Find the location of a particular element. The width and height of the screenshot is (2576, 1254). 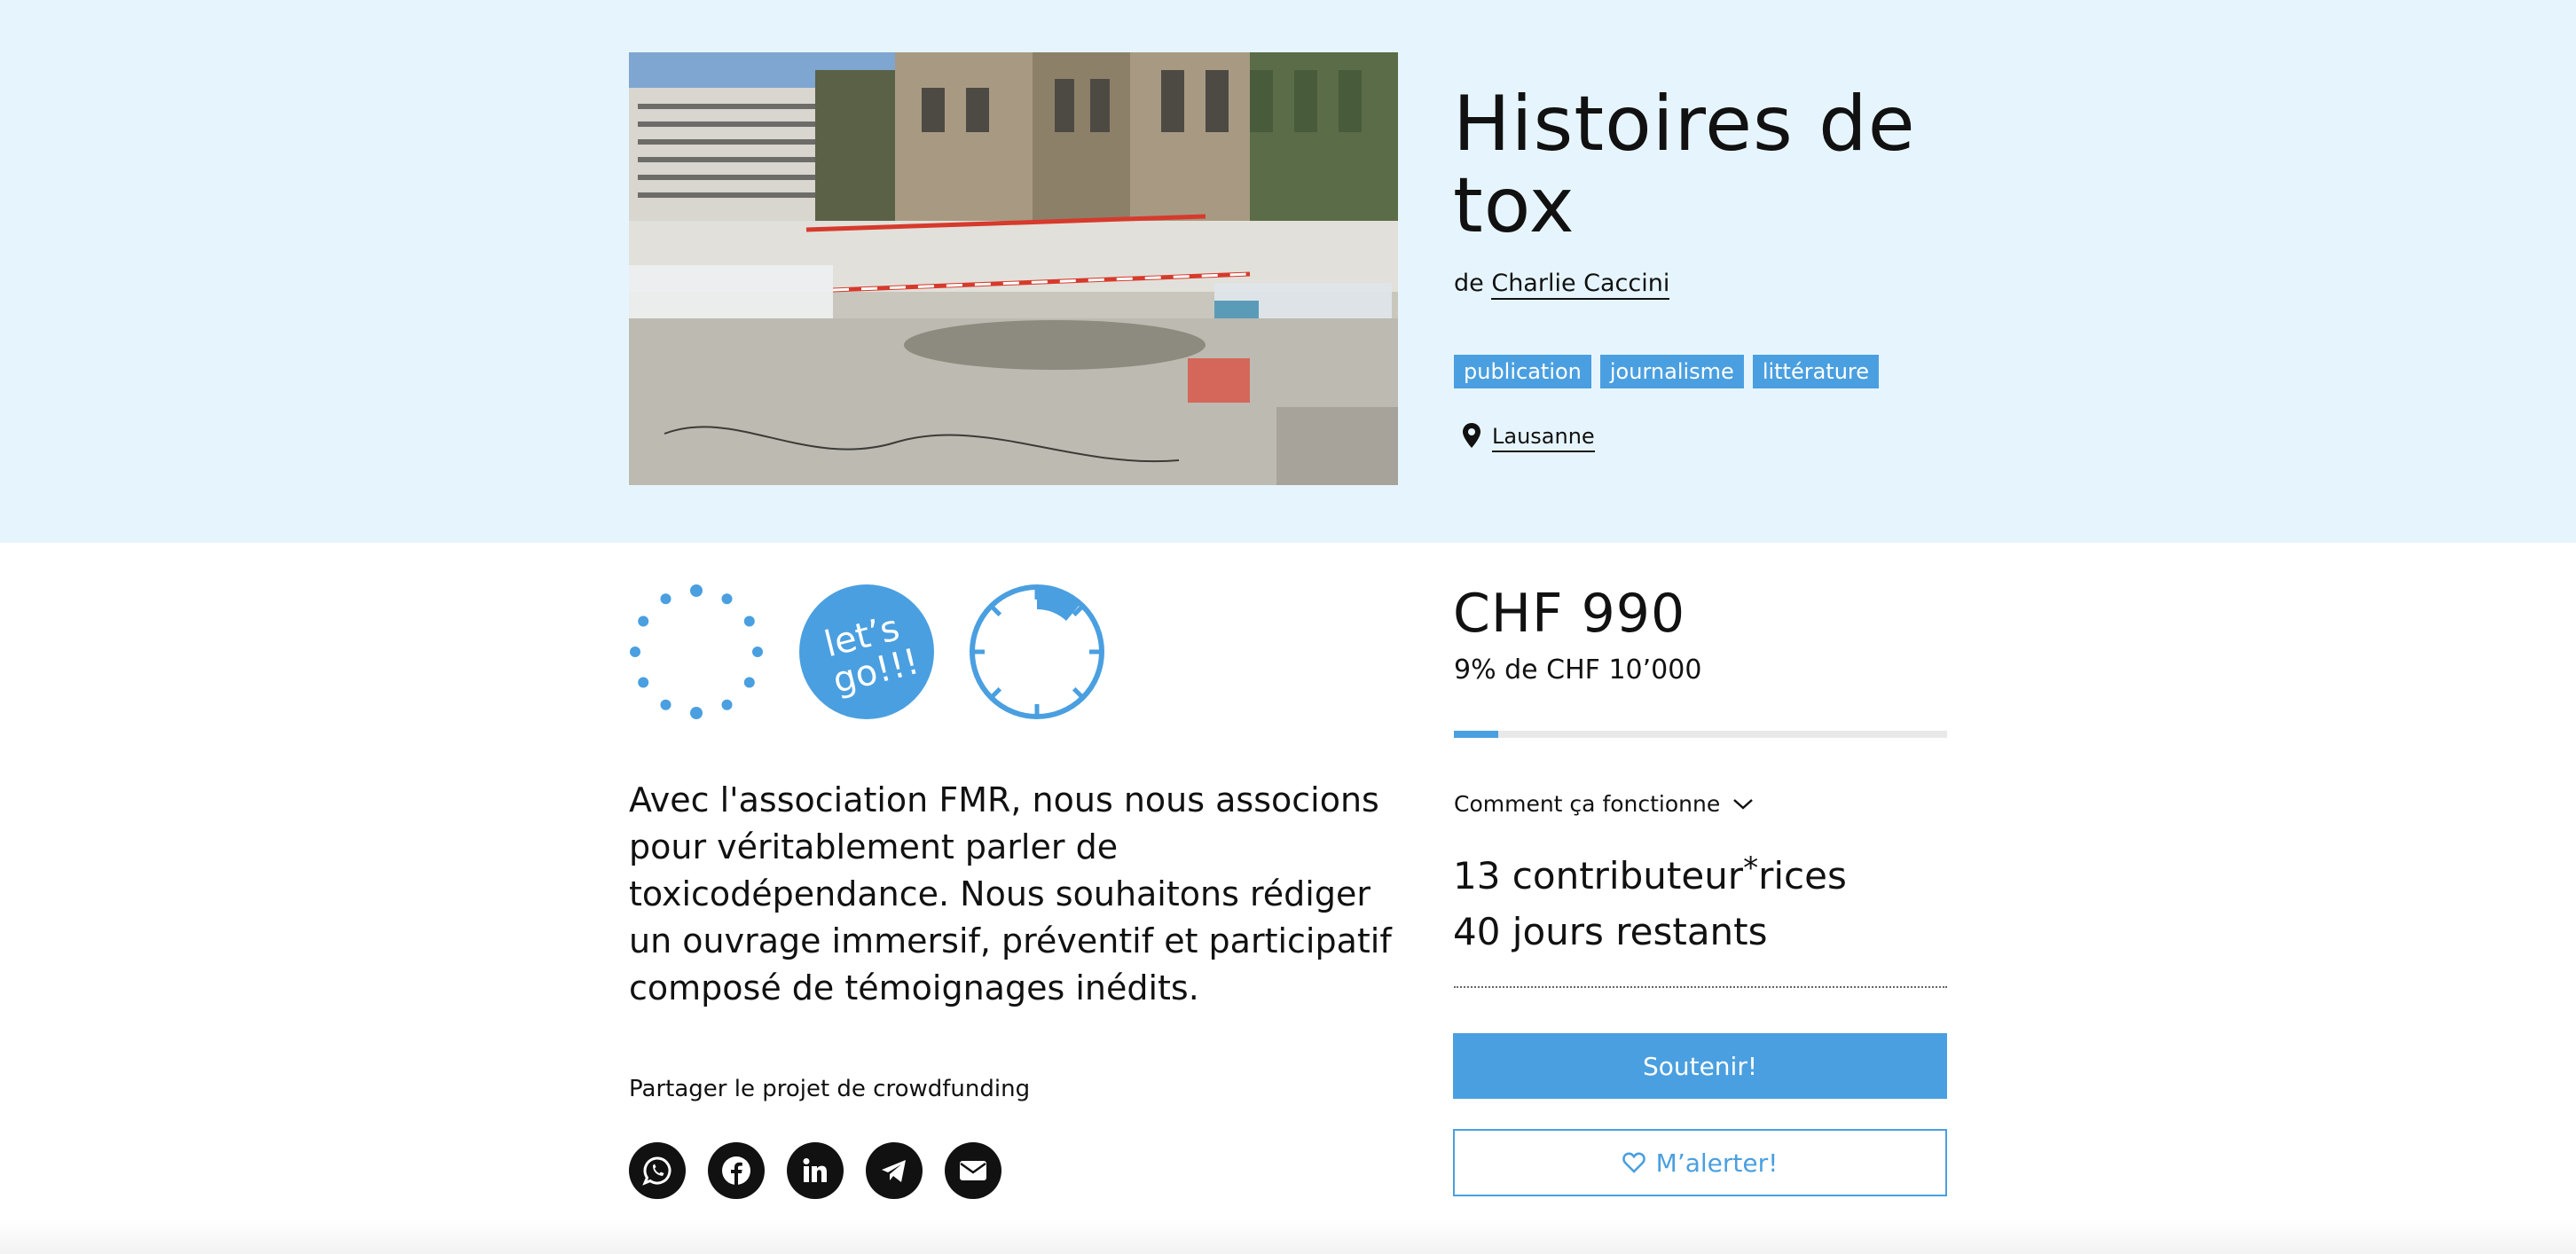

construction-site-image is located at coordinates (1013, 268).